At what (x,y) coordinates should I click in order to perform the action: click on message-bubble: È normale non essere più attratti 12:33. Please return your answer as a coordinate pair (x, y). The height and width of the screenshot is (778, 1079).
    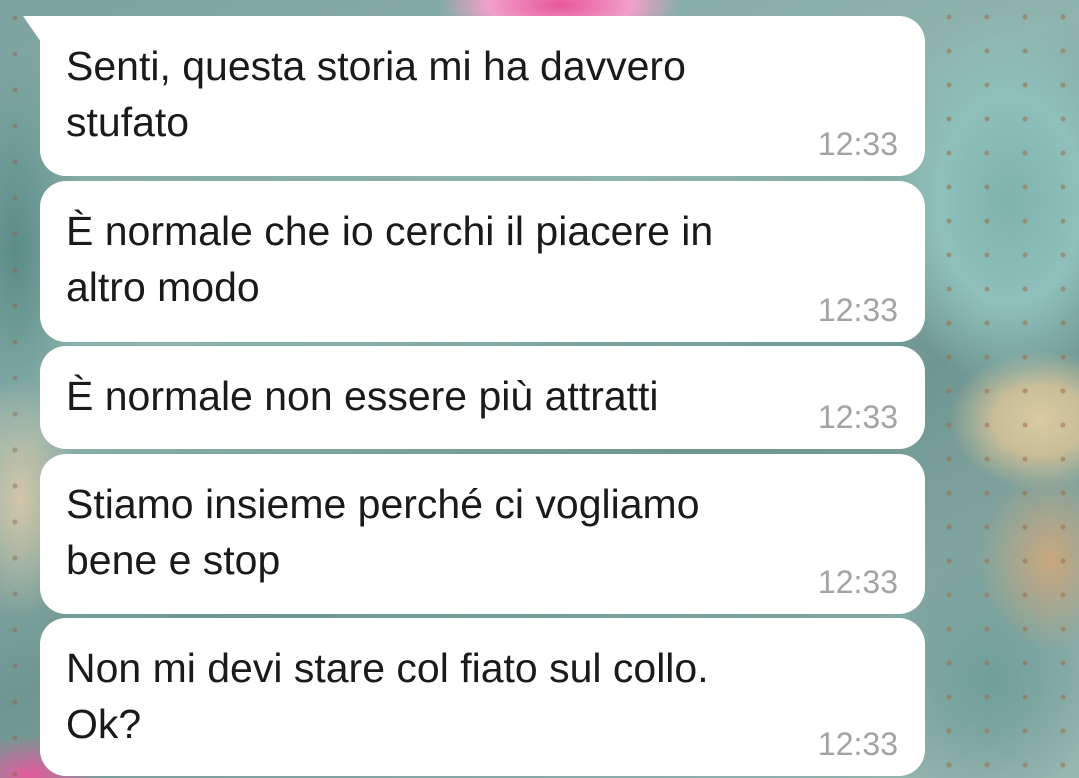
    Looking at the image, I should click on (482, 397).